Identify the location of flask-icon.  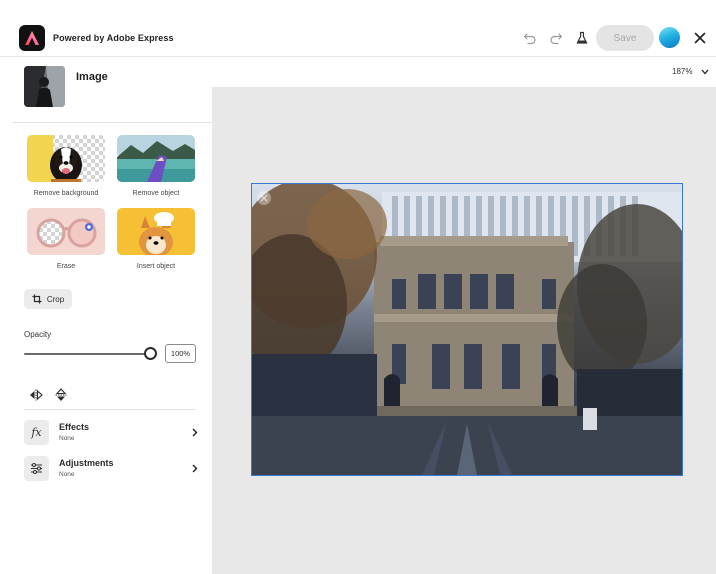
(582, 38).